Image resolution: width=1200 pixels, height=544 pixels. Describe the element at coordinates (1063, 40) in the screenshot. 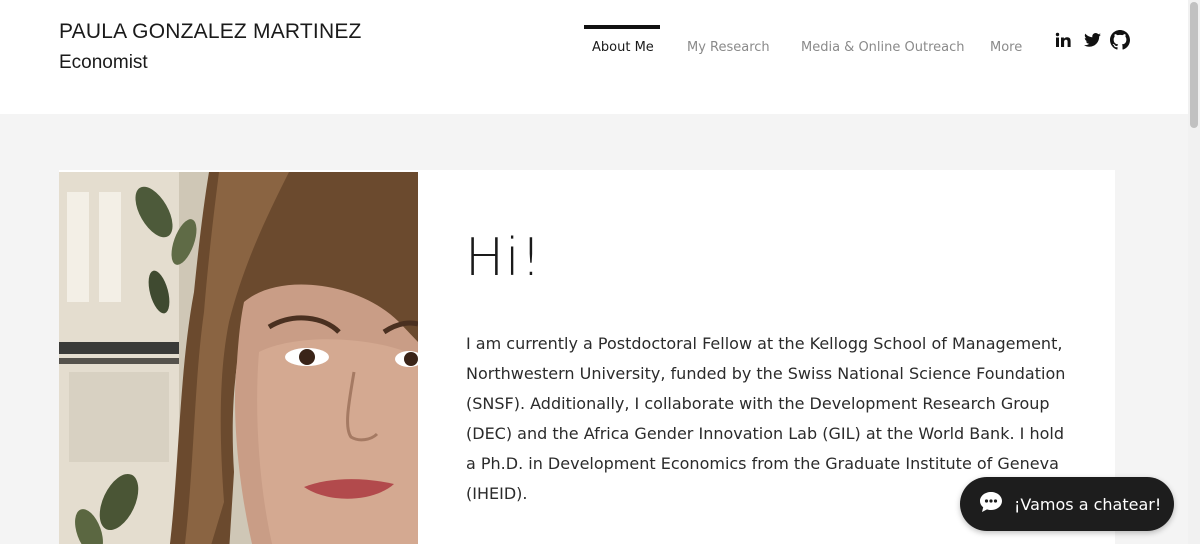

I see `linkedin-icon` at that location.